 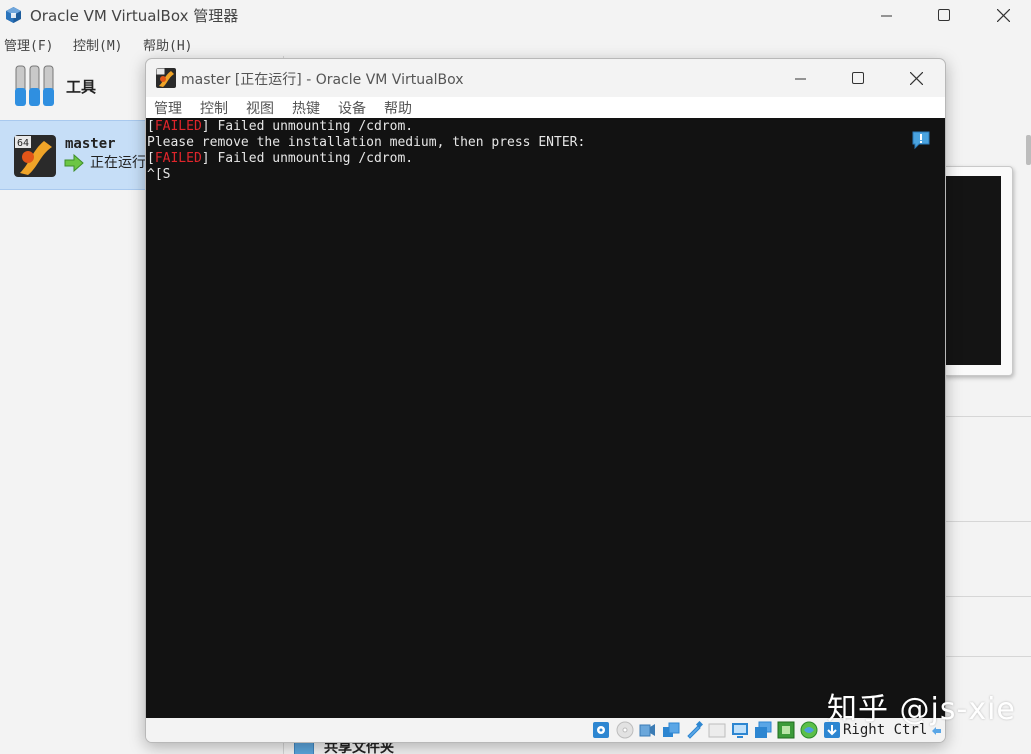 I want to click on manager-title: Oracle VM VirtualBox 管理器, so click(x=134, y=16).